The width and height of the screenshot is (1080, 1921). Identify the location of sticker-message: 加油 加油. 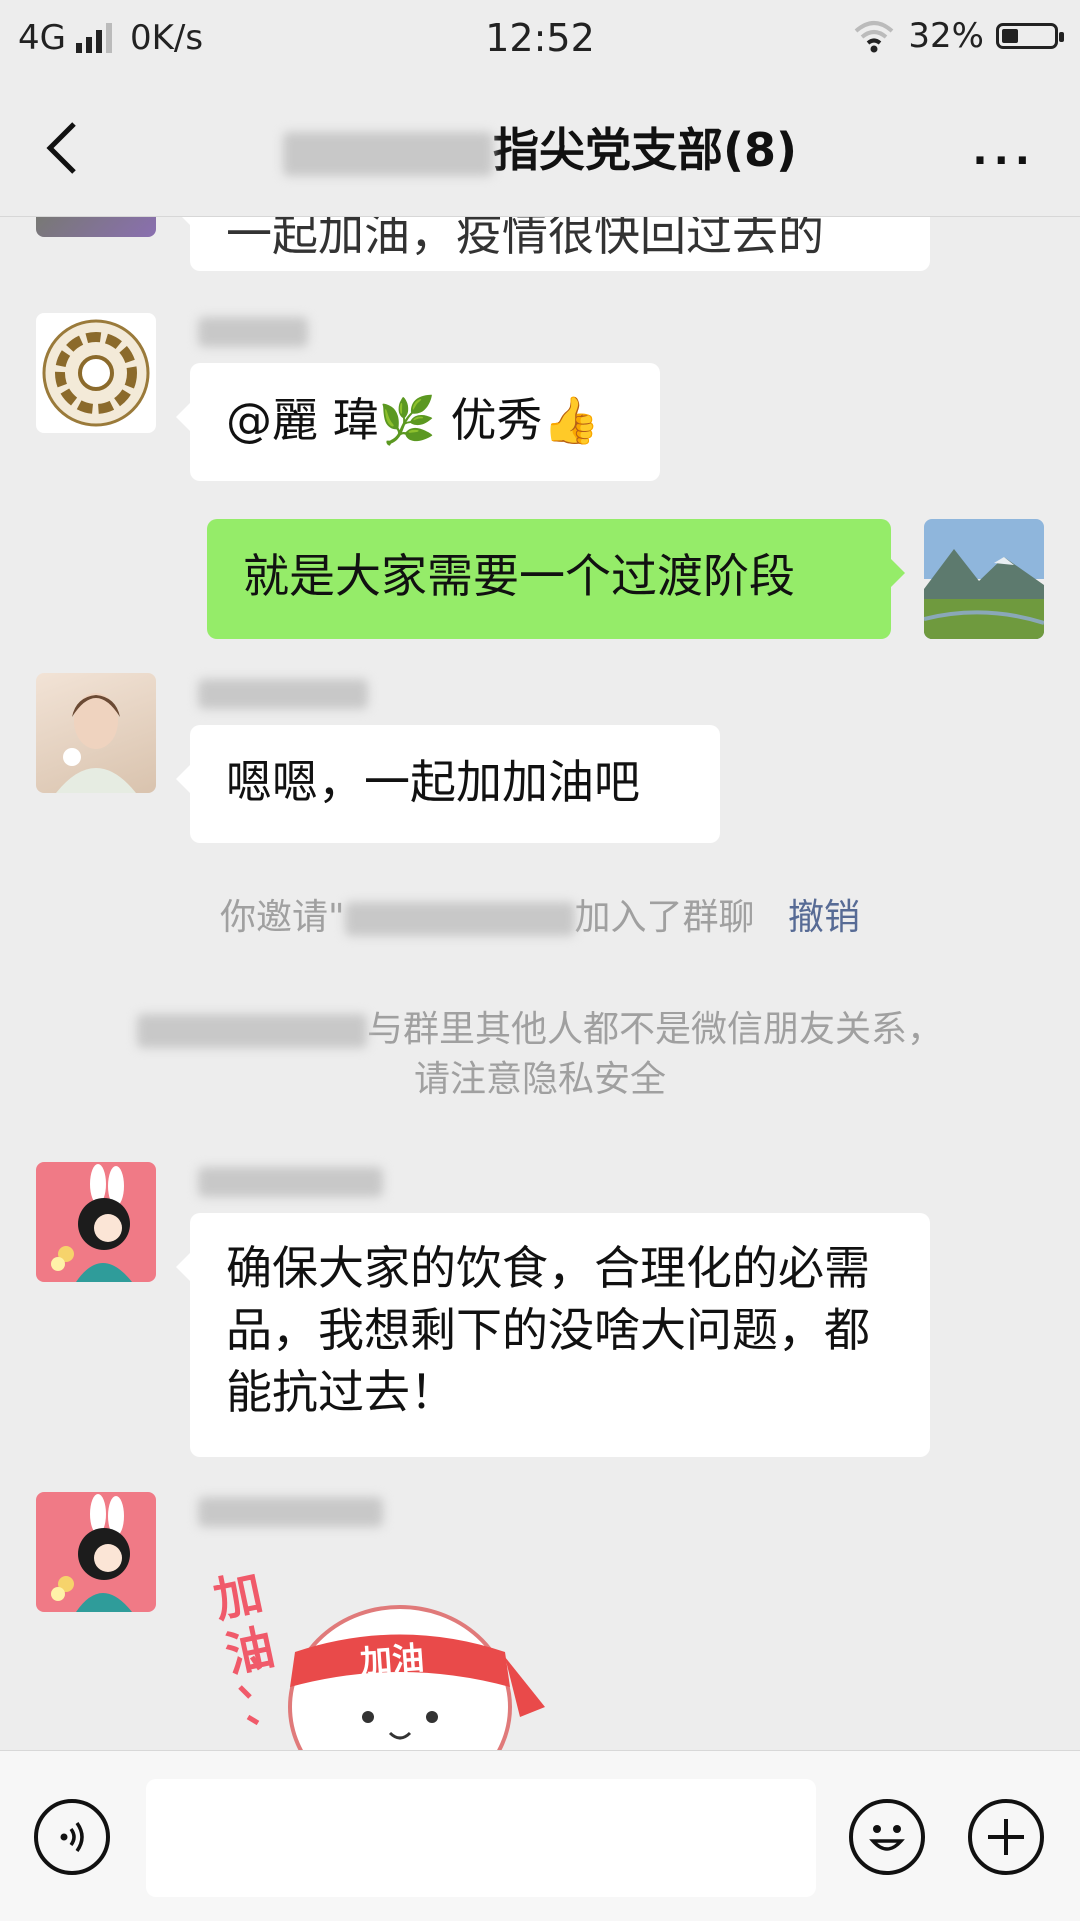
(380, 1653).